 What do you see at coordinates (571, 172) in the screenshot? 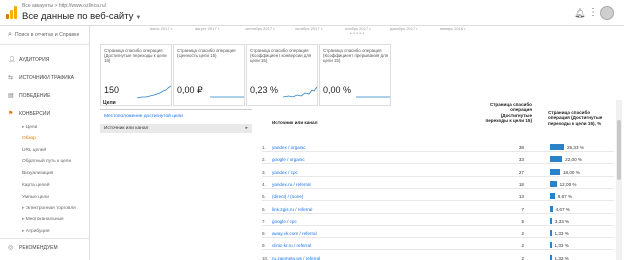
I see `percent-value: 18,00 %` at bounding box center [571, 172].